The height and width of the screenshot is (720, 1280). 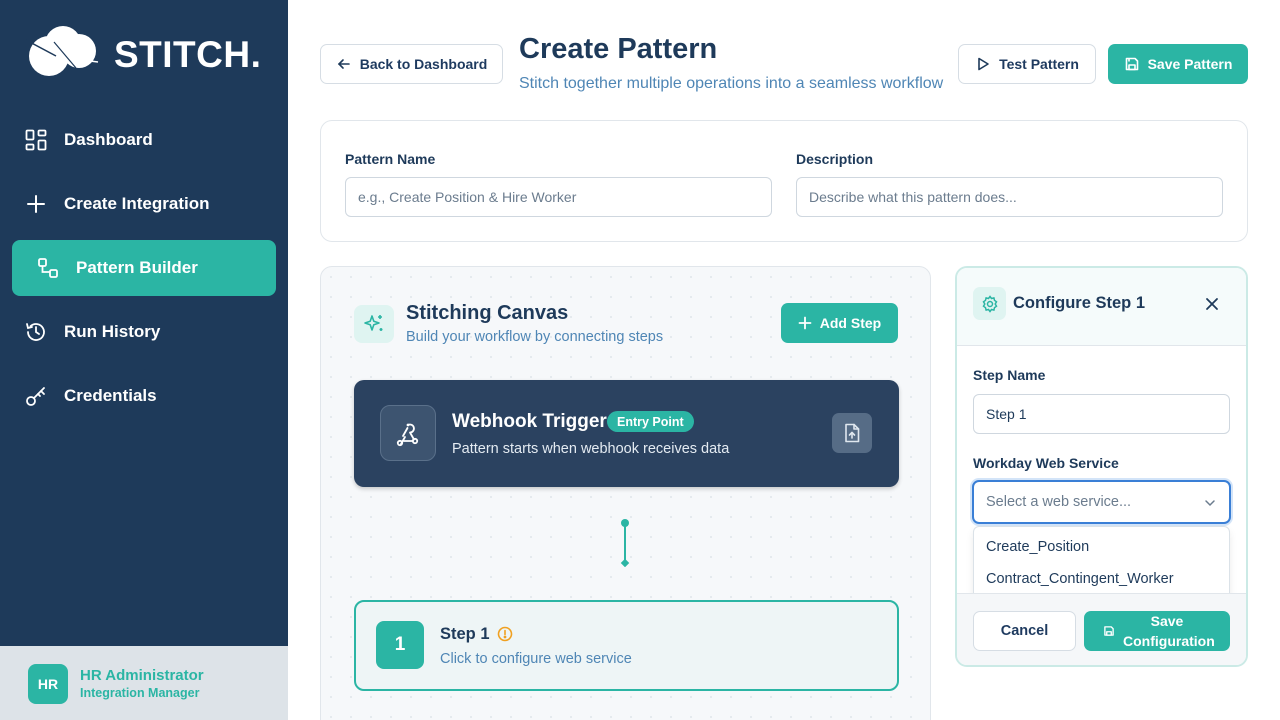 I want to click on step-card: 1 Step 1 Click to configure web service, so click(x=626, y=645).